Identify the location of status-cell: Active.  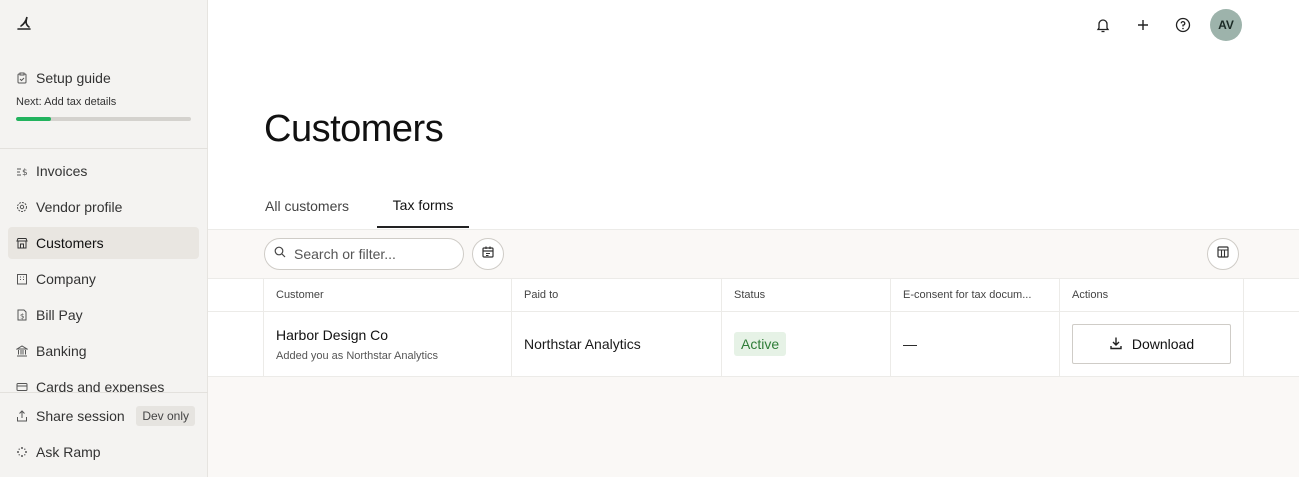
(805, 344).